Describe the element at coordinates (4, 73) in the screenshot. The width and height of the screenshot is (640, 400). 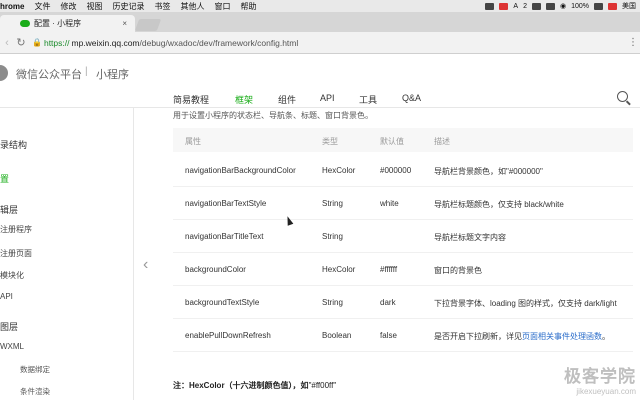
I see `wechat-logo-icon` at that location.